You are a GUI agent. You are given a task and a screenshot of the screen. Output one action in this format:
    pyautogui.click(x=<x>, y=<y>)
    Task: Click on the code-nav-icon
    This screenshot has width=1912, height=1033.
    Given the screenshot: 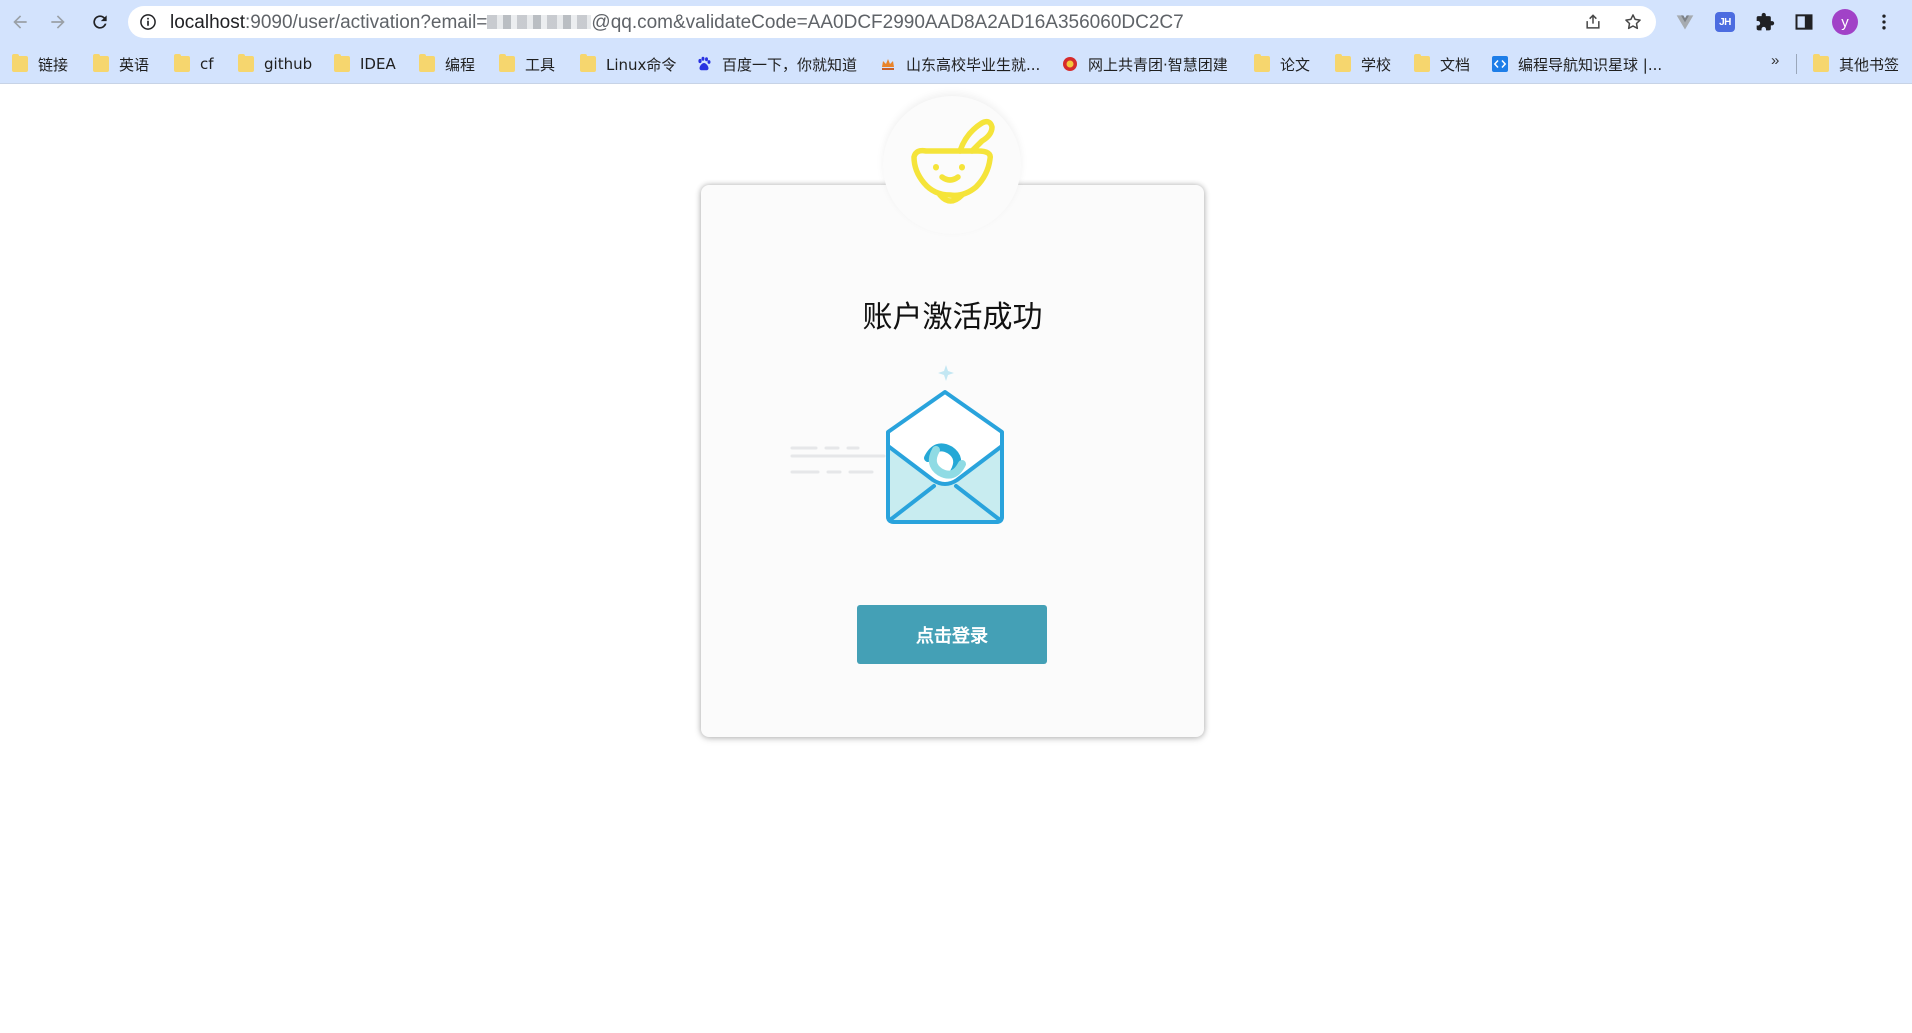 What is the action you would take?
    pyautogui.click(x=1500, y=64)
    